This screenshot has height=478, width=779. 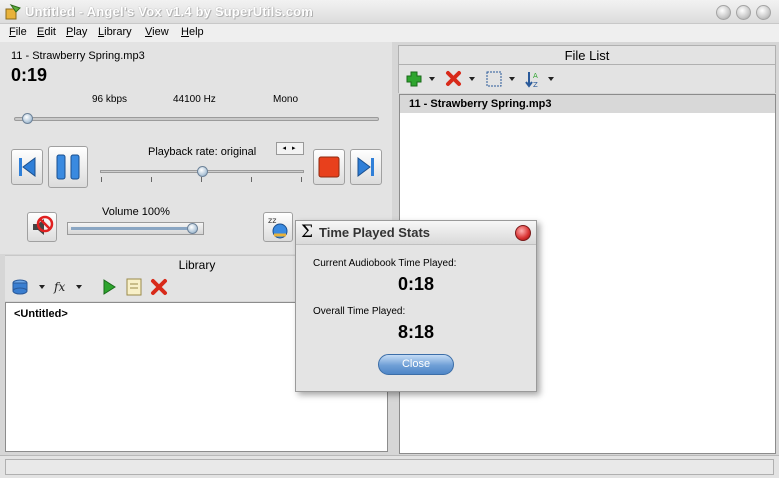 What do you see at coordinates (743, 12) in the screenshot?
I see `maximize-button` at bounding box center [743, 12].